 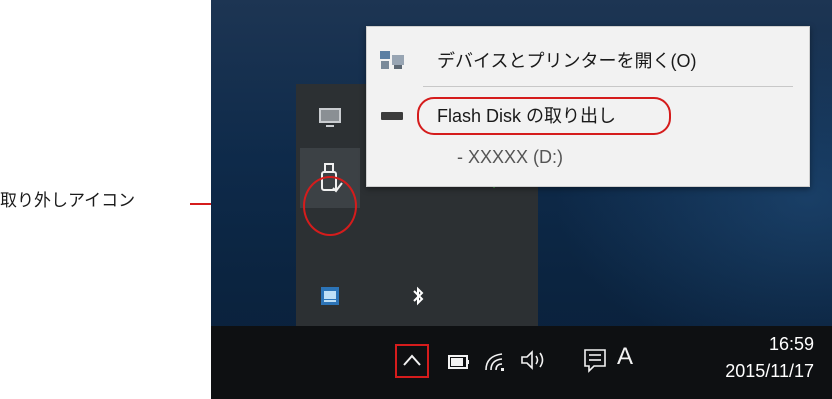 I want to click on menu-item-label: - XXXXX (D:), so click(x=510, y=157).